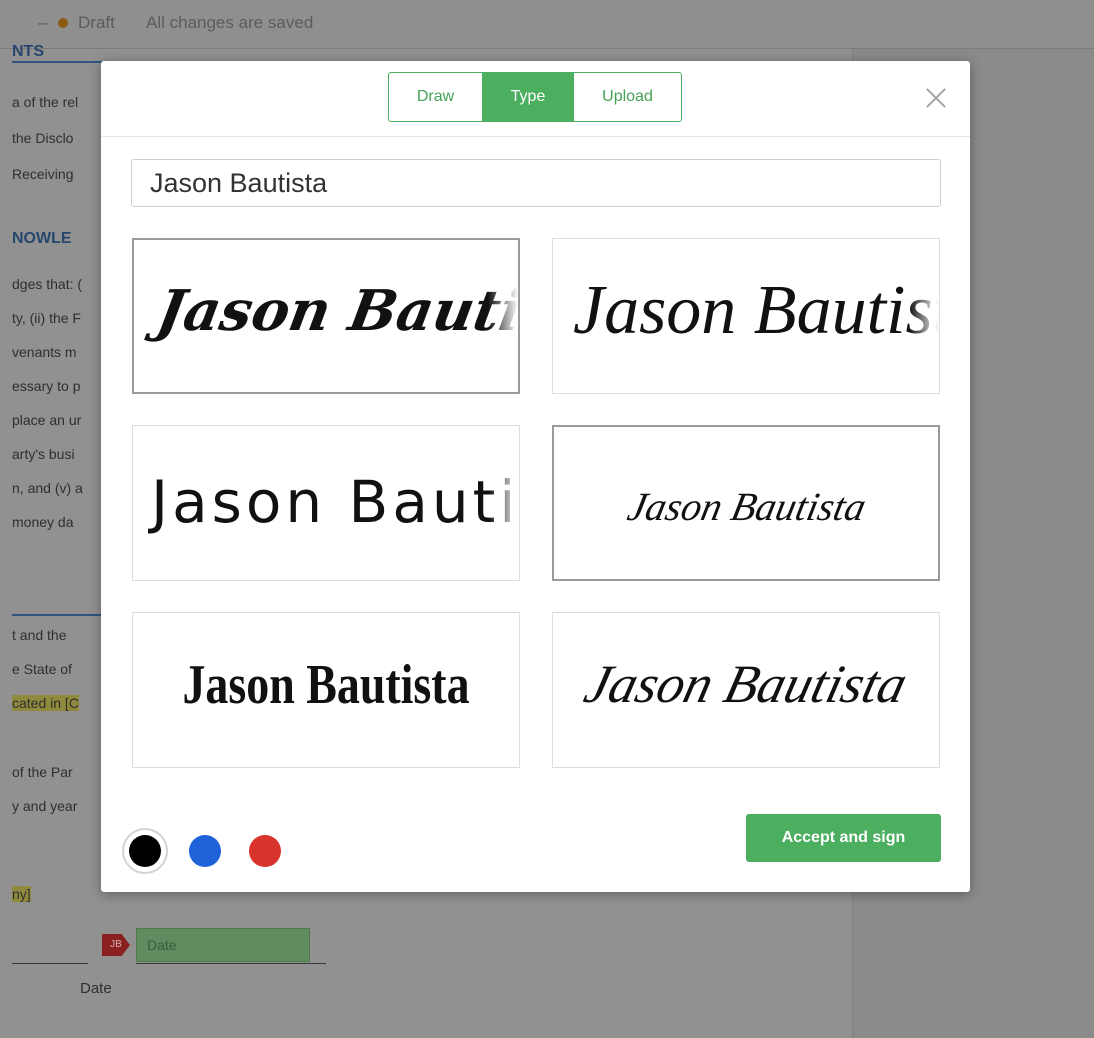  I want to click on document-line-placeholder: cated in [C, so click(45, 703).